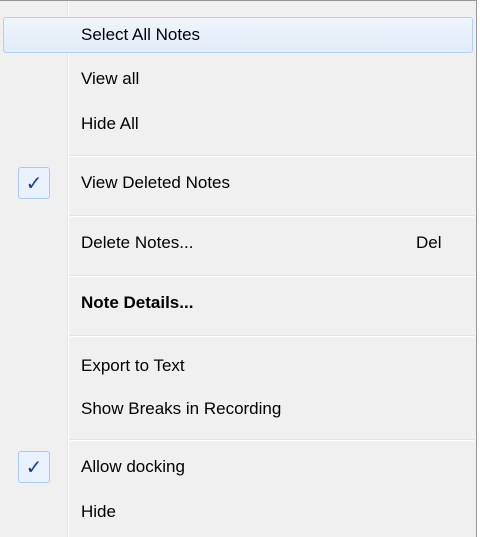 This screenshot has width=480, height=537. I want to click on menu-item-export-to-text: Export to Text, so click(238, 366).